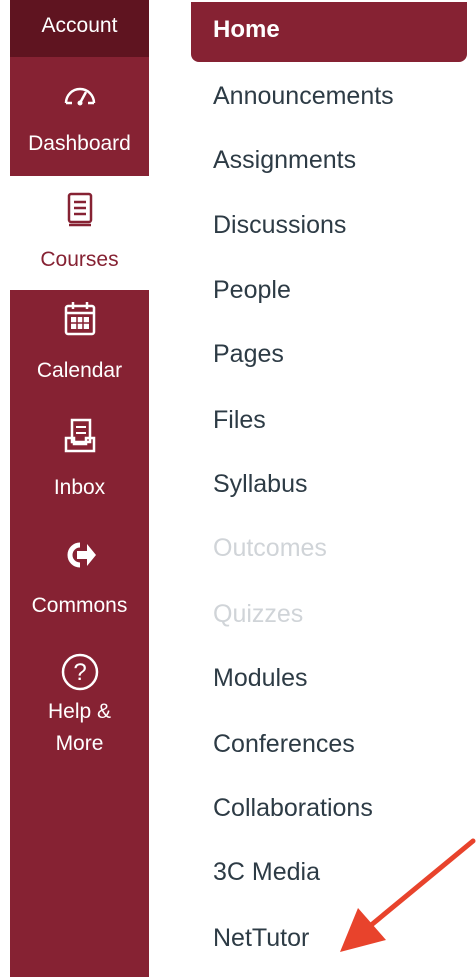 Image resolution: width=476 pixels, height=977 pixels. What do you see at coordinates (79, 743) in the screenshot?
I see `help-label-line2: More` at bounding box center [79, 743].